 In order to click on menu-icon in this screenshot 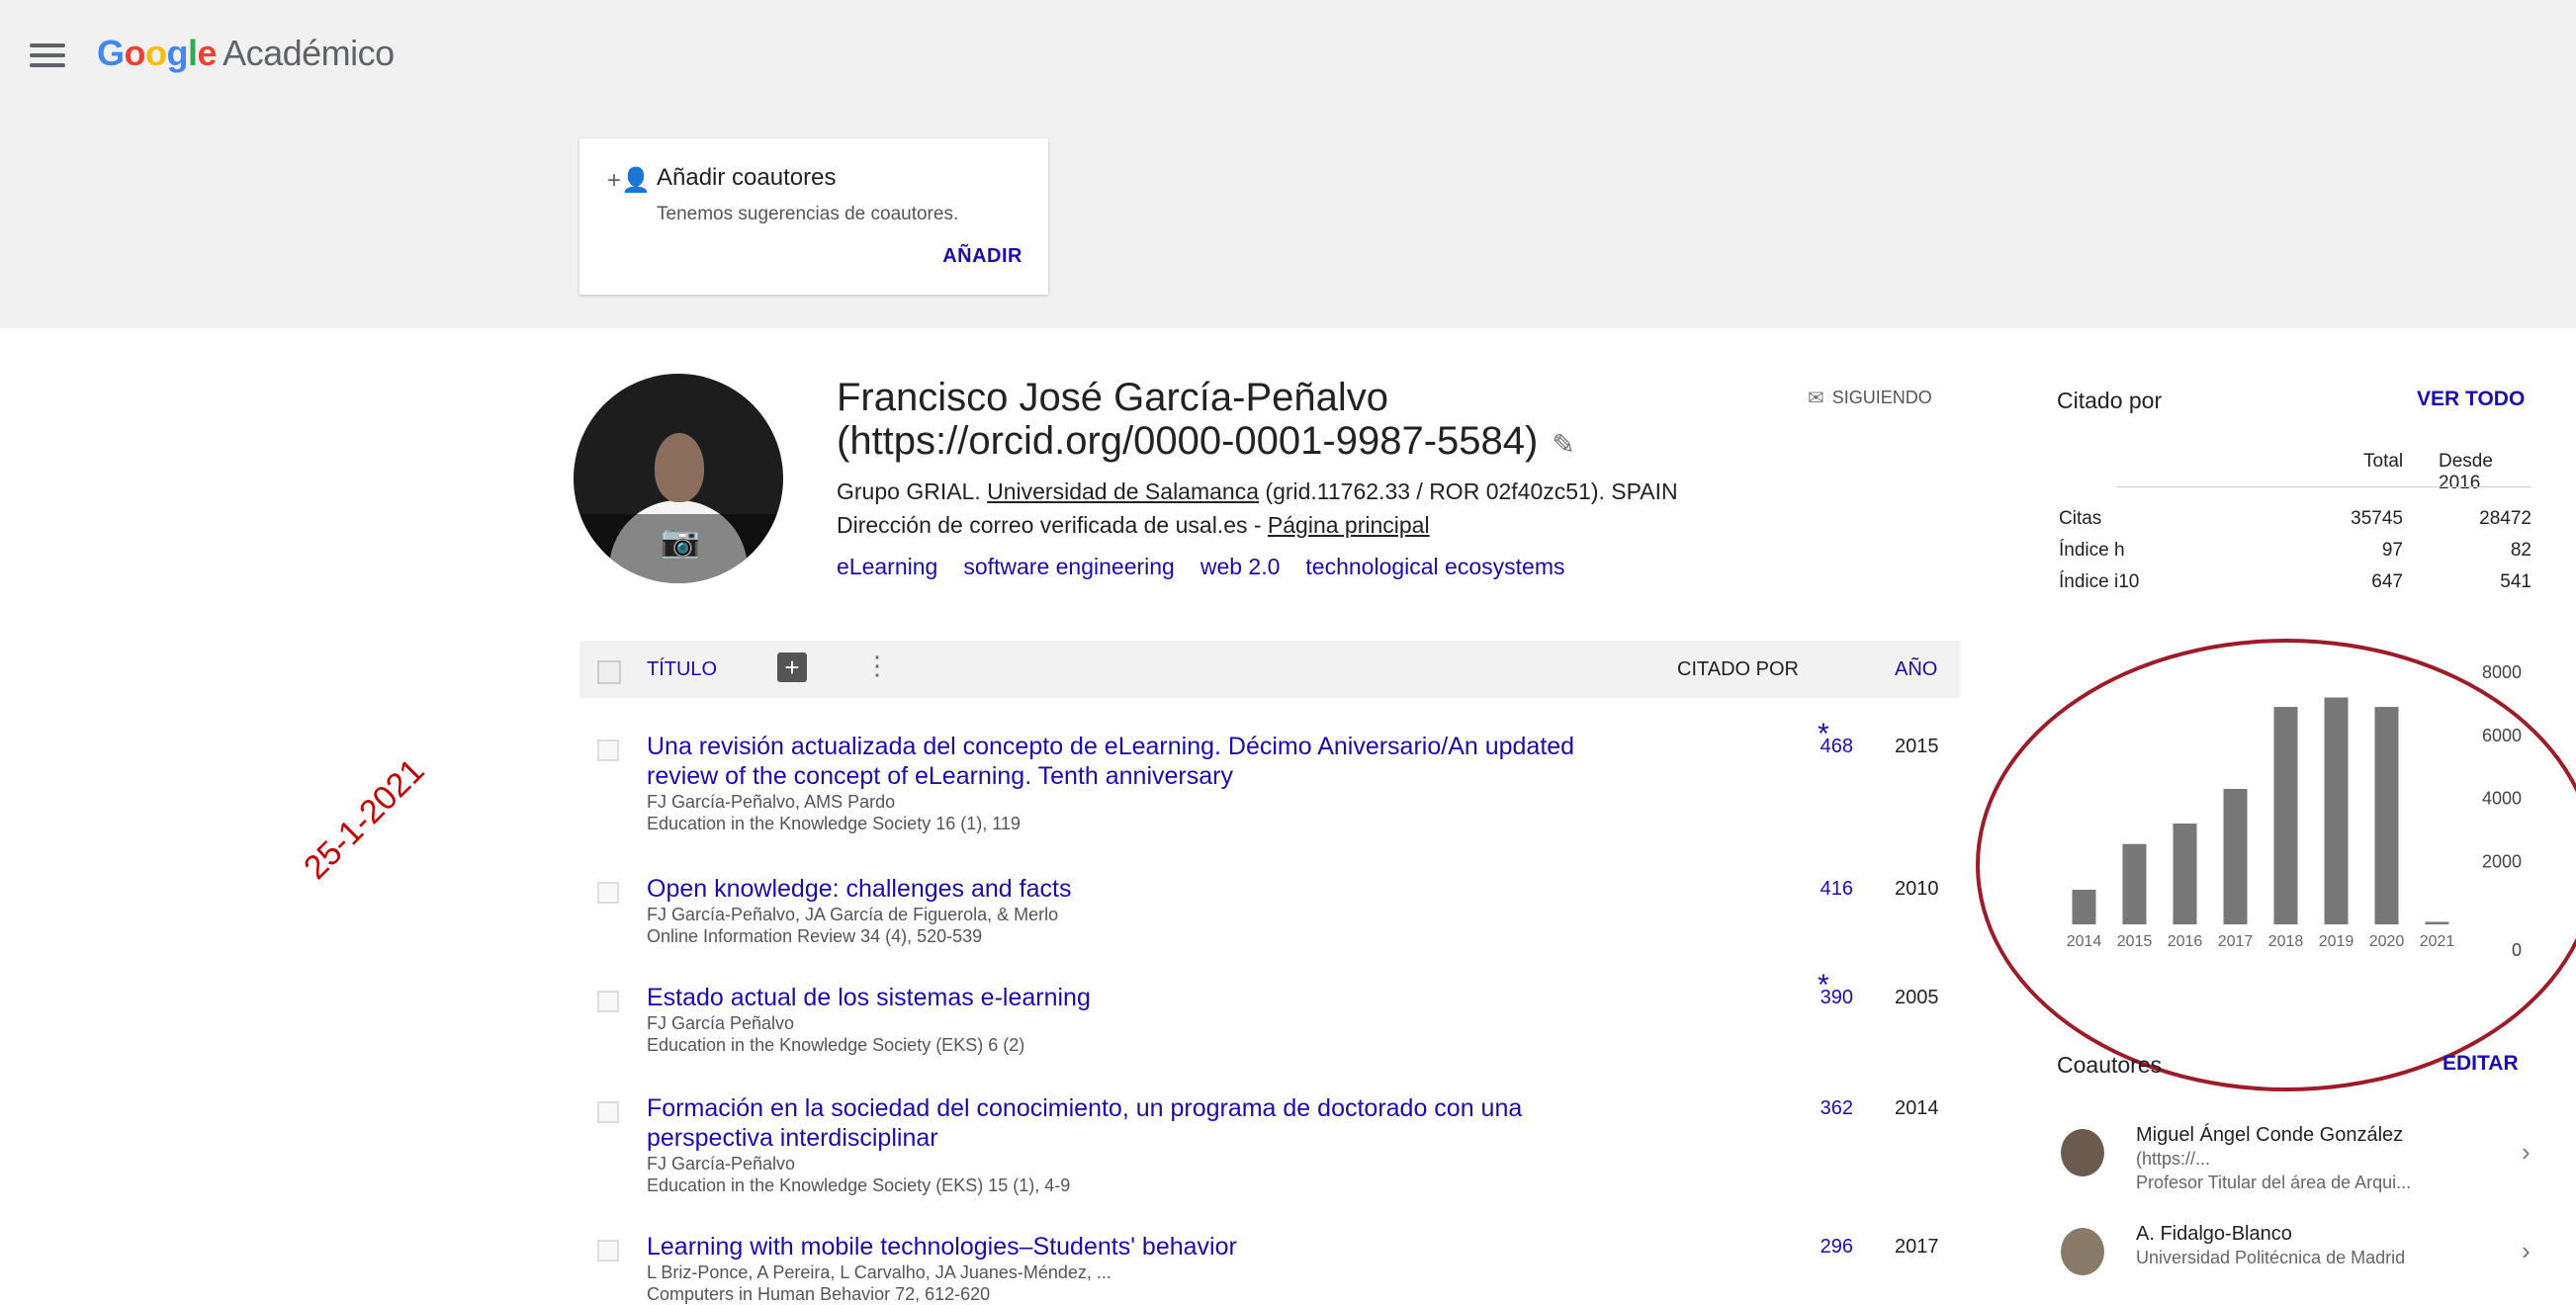, I will do `click(48, 55)`.